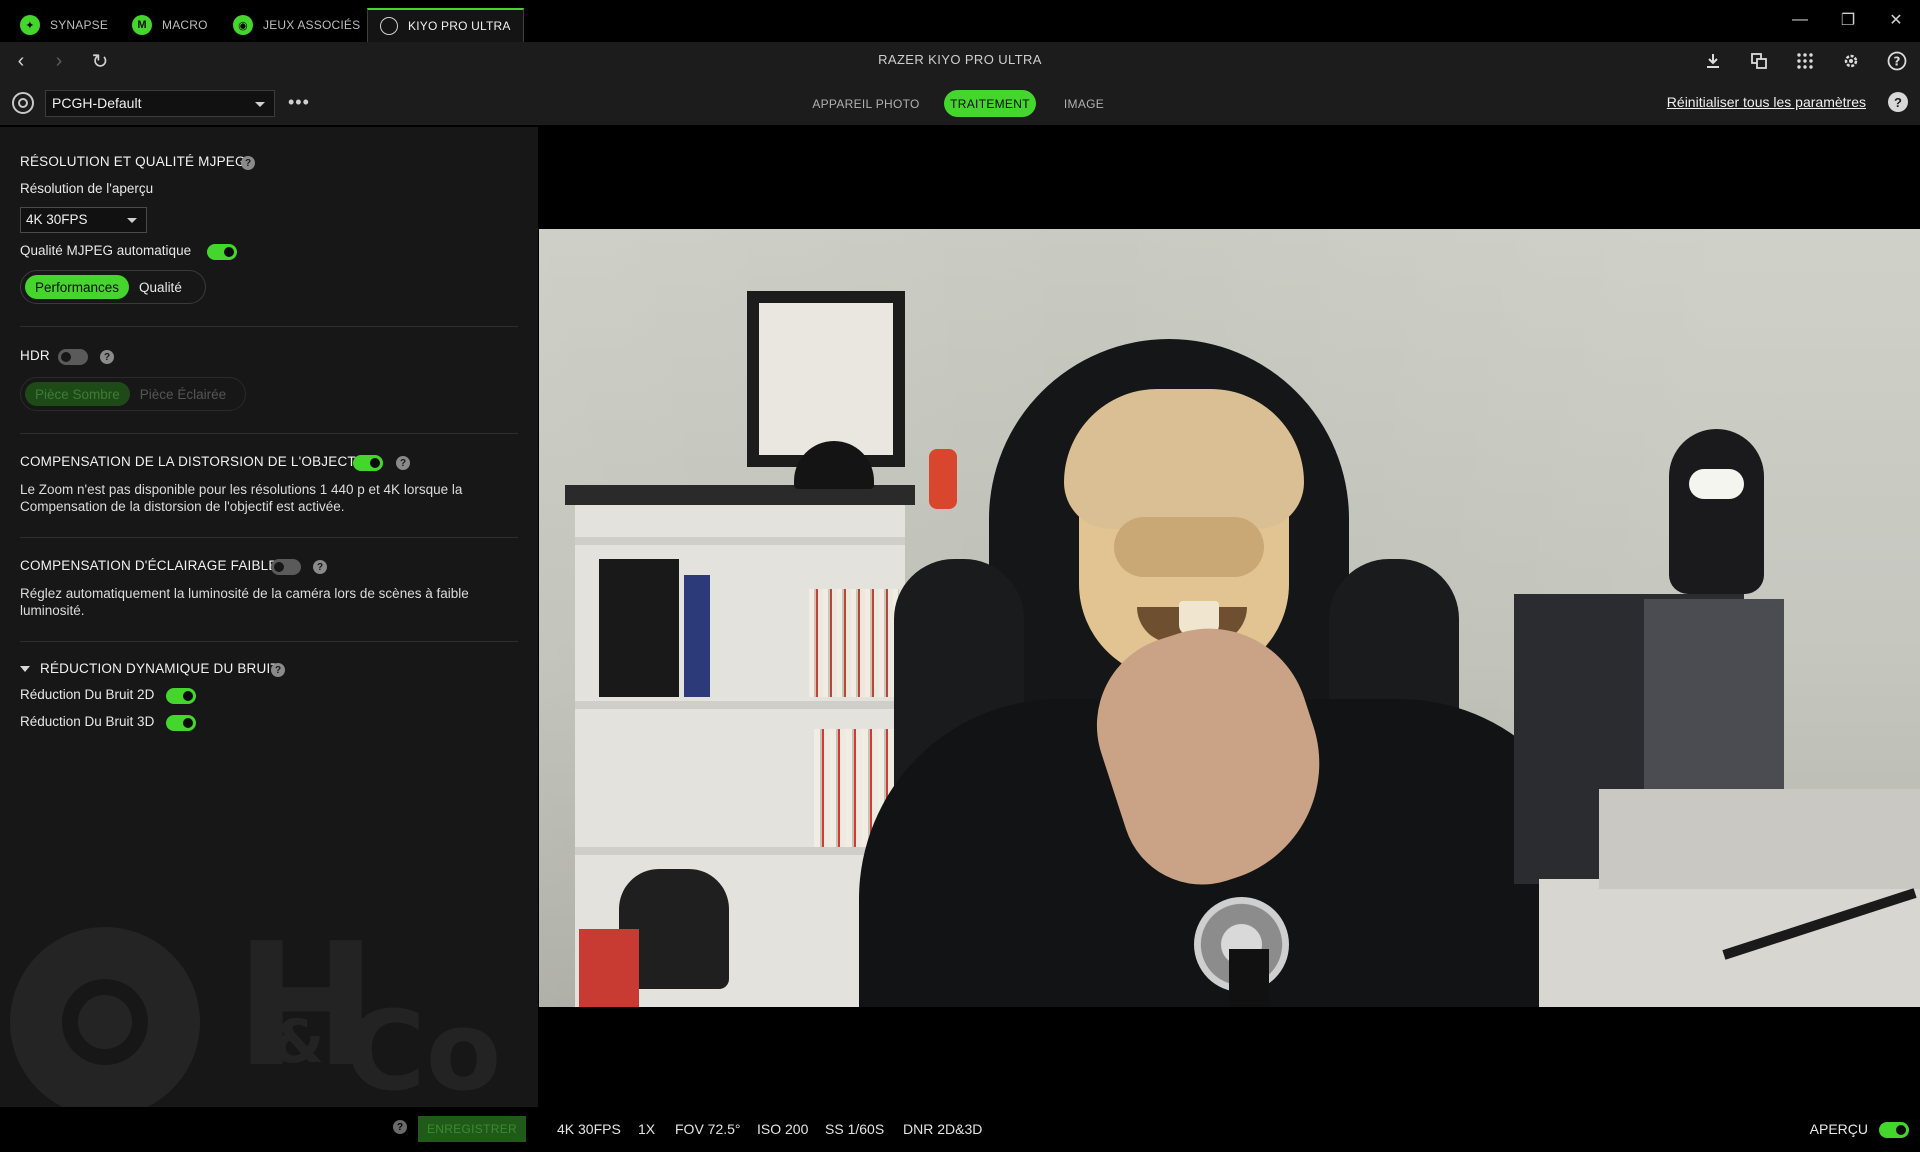 The height and width of the screenshot is (1152, 1920). I want to click on noise-3d-label: Réduction Du Bruit 3D, so click(87, 721).